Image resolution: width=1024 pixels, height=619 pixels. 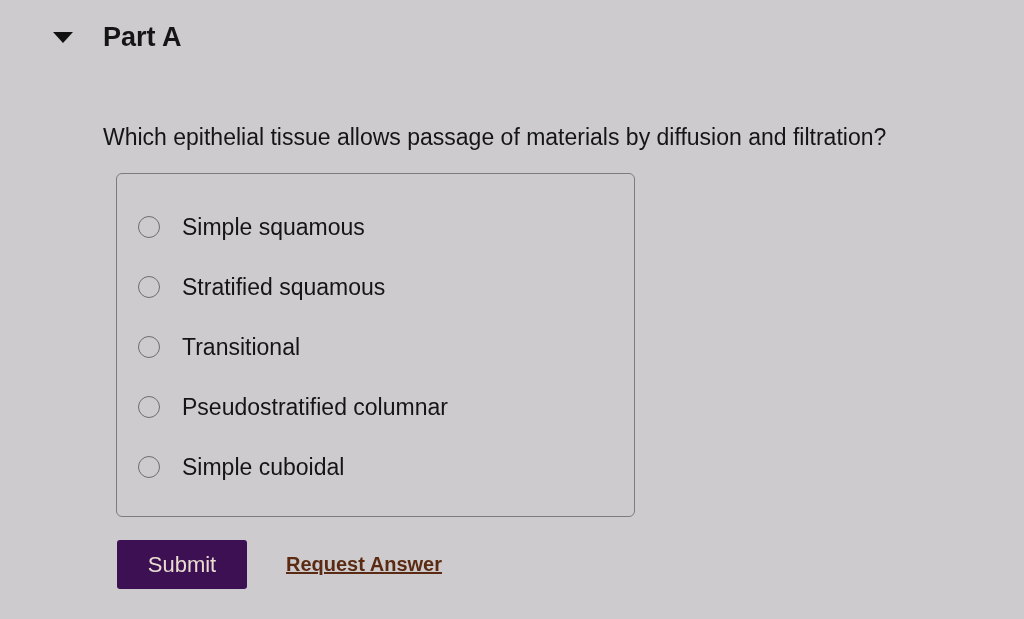 What do you see at coordinates (315, 407) in the screenshot?
I see `option-label: Pseudostratified columnar` at bounding box center [315, 407].